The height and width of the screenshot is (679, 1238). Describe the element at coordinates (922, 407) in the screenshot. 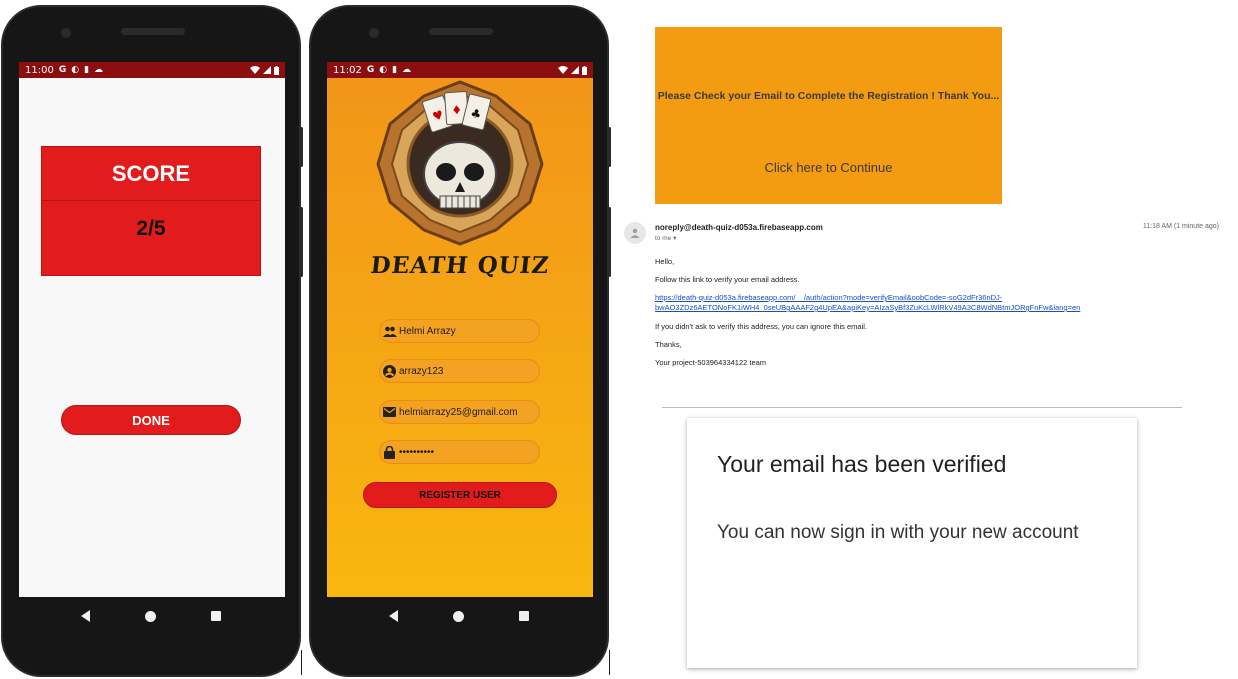

I see `section-divider` at that location.